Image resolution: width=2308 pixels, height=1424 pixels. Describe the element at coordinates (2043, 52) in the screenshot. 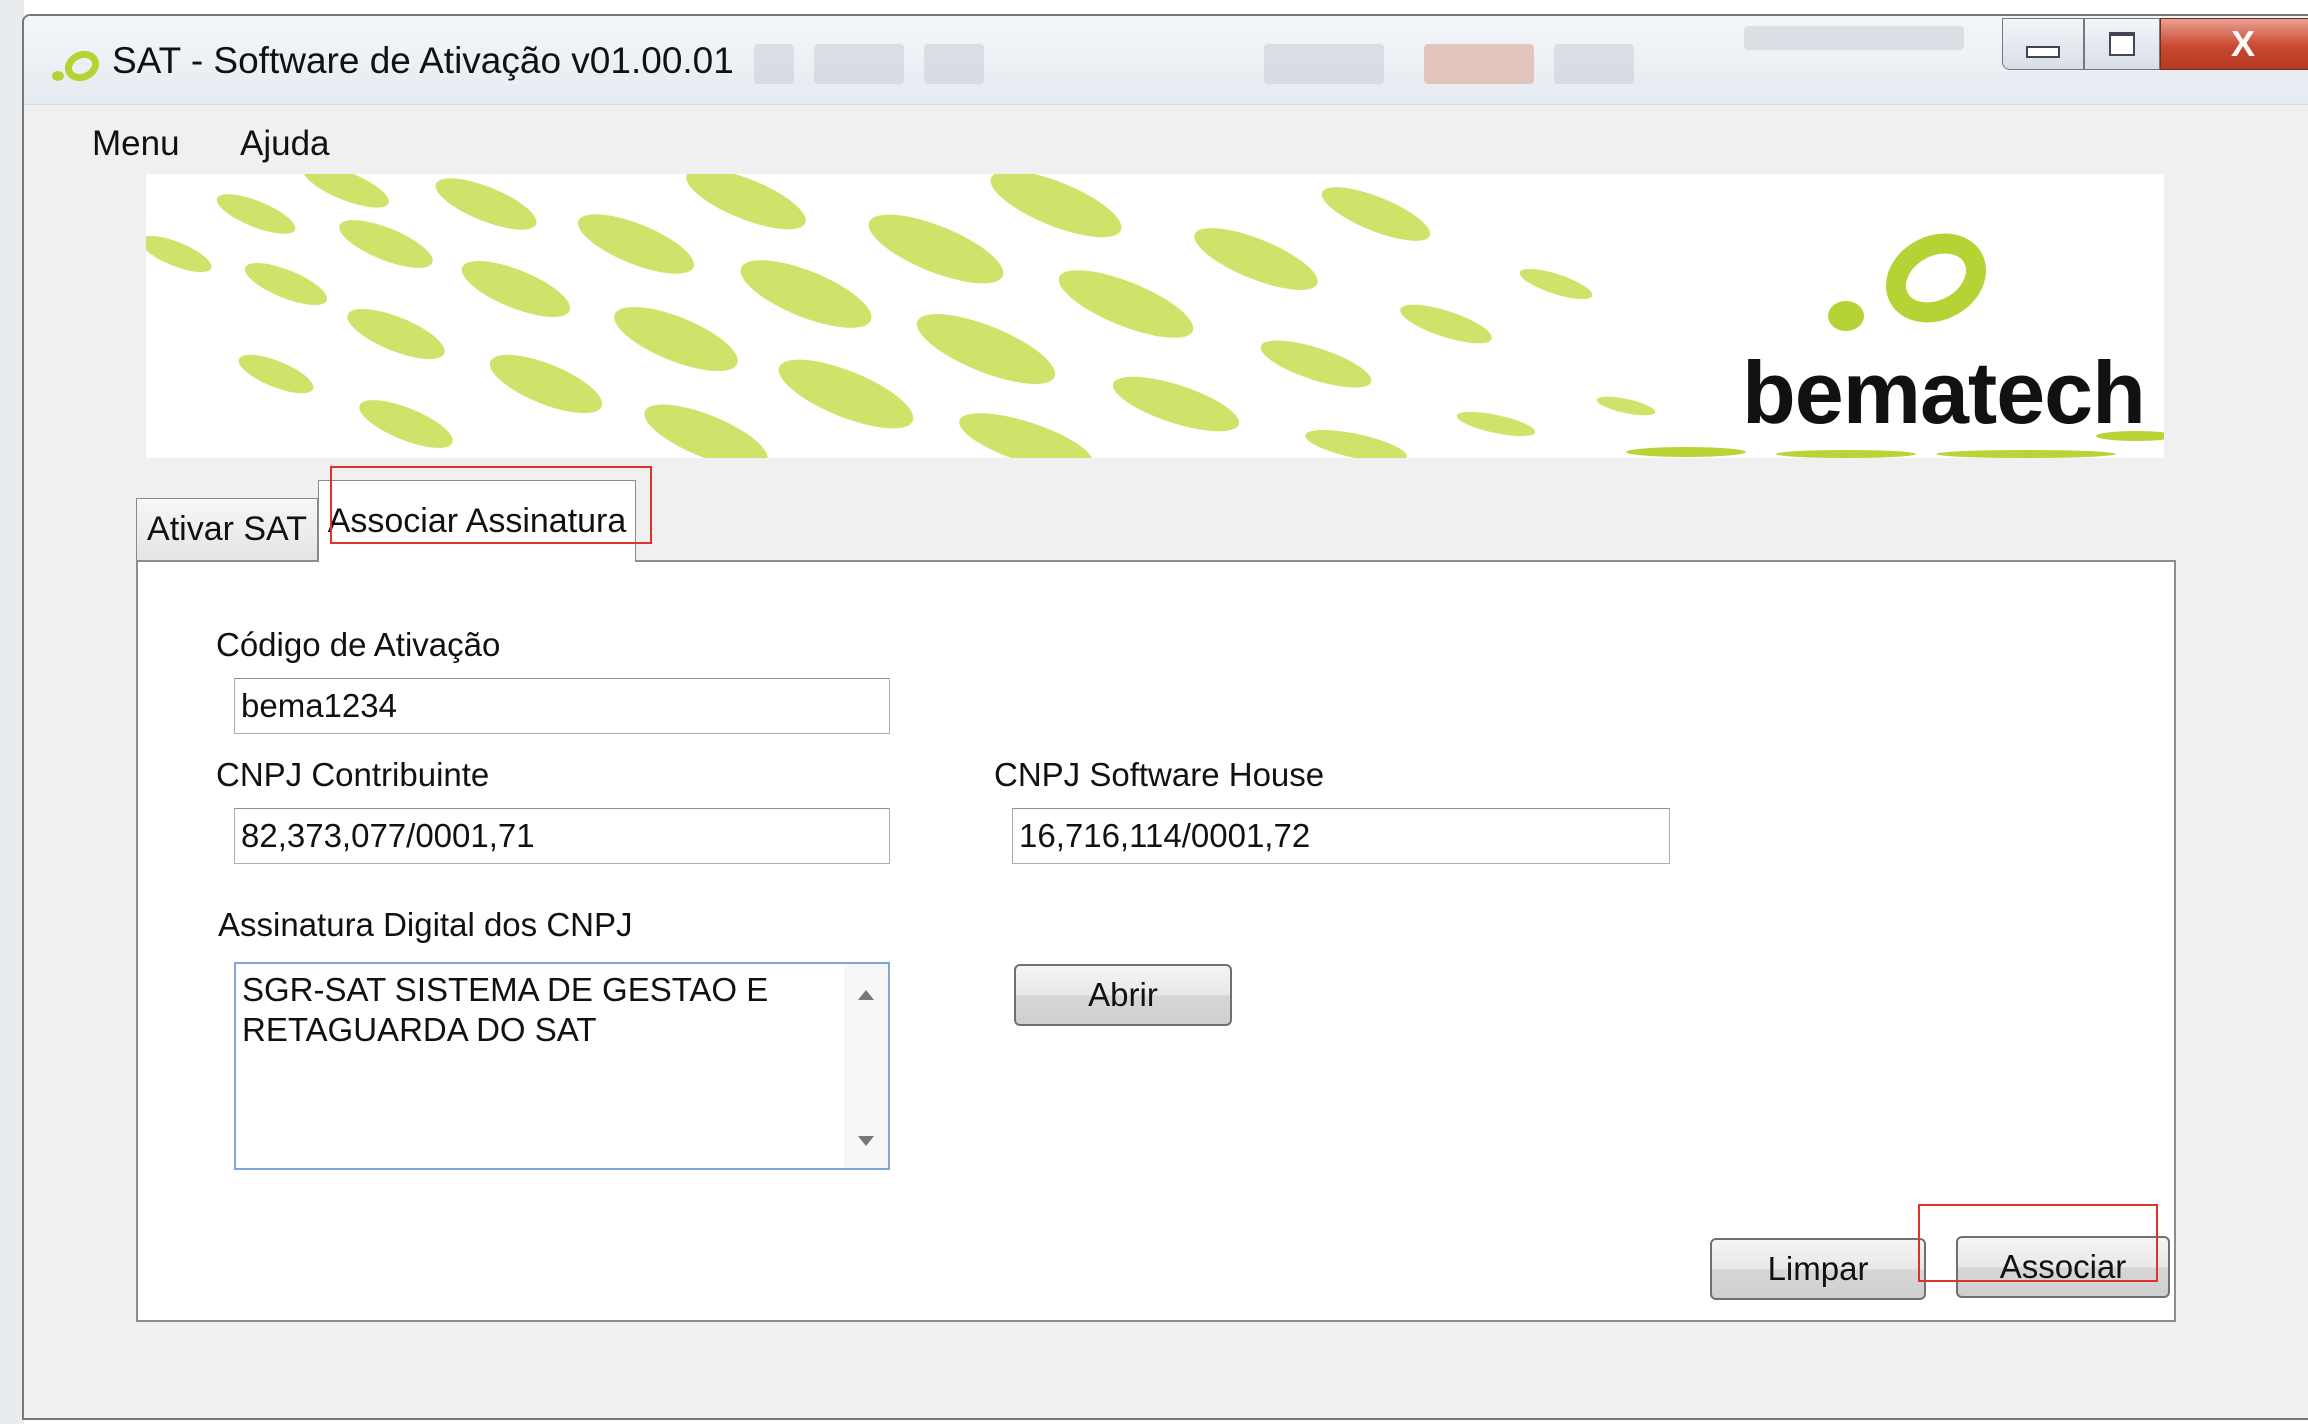

I see `minimize-icon` at that location.